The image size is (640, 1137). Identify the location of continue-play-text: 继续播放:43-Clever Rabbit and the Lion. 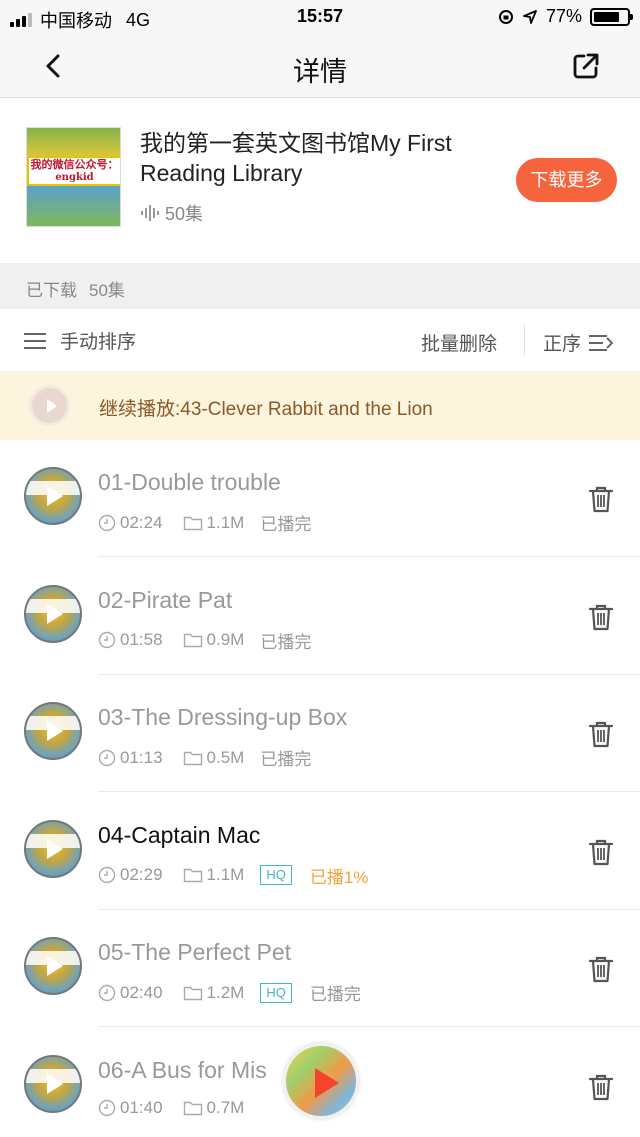
(266, 409).